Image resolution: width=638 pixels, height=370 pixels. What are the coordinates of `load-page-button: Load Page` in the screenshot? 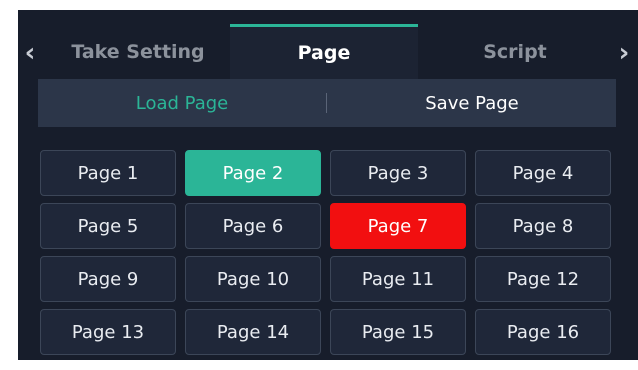 It's located at (182, 103).